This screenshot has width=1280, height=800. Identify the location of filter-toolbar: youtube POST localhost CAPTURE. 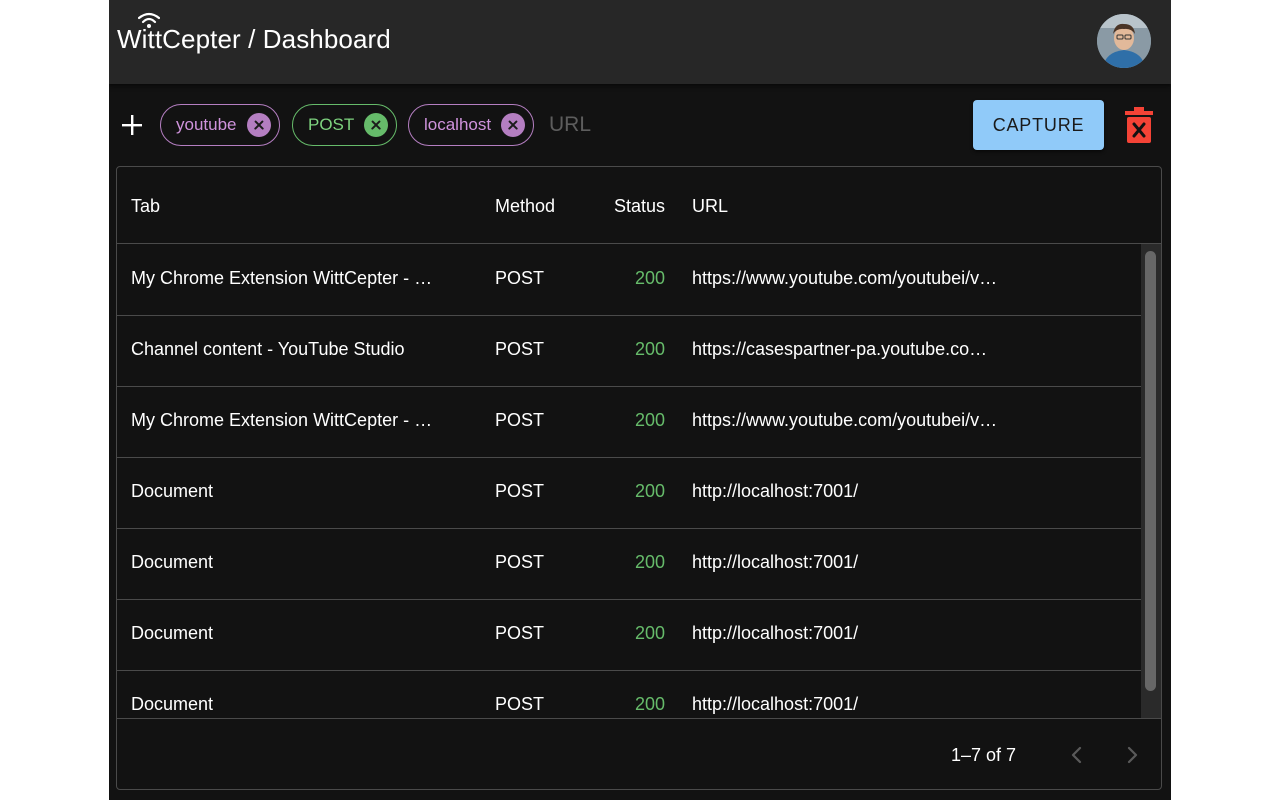
(640, 126).